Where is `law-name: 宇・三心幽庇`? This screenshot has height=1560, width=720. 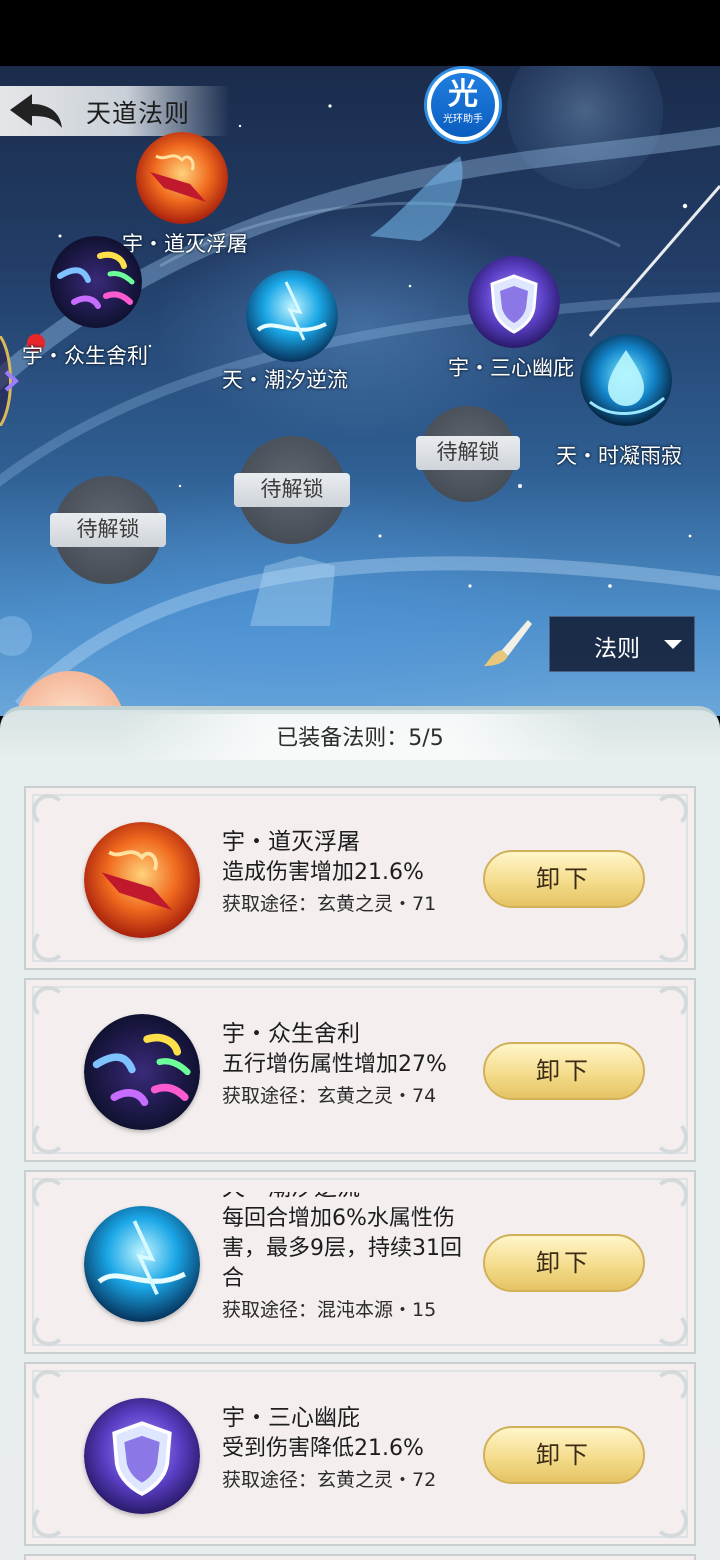
law-name: 宇・三心幽庇 is located at coordinates (291, 1418).